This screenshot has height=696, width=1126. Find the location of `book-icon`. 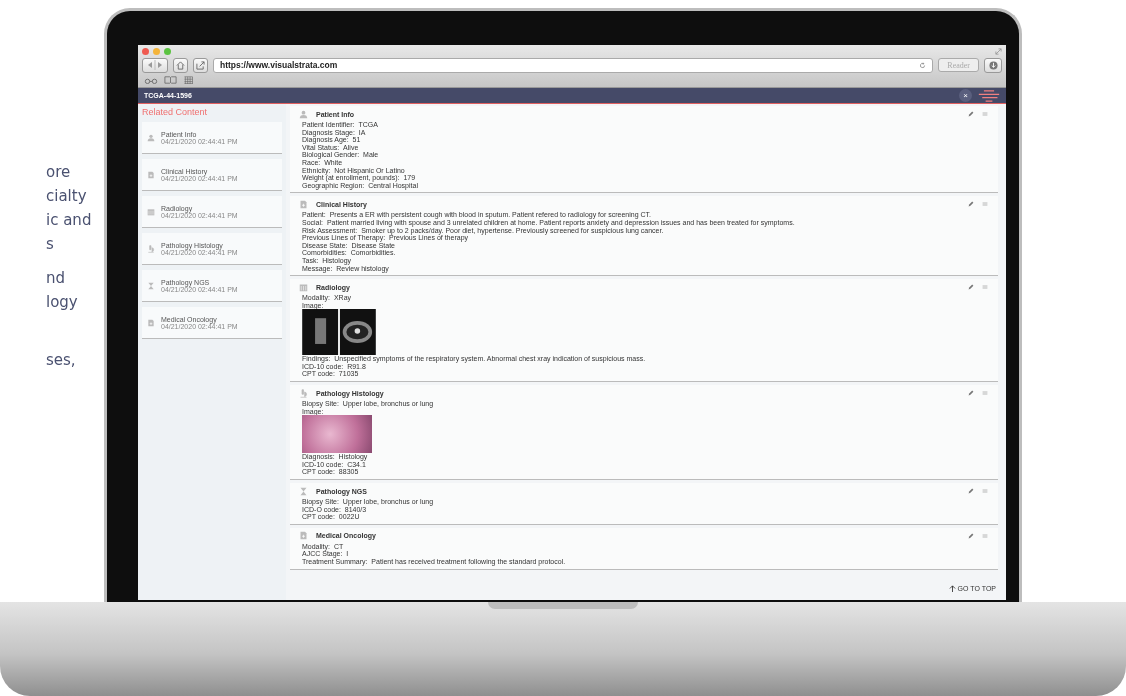

book-icon is located at coordinates (170, 80).